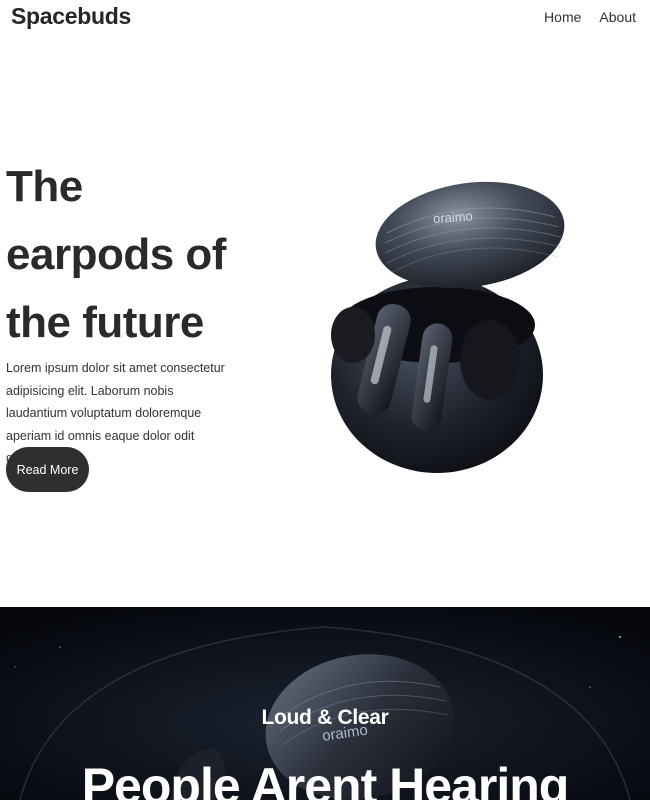  What do you see at coordinates (325, 18) in the screenshot?
I see `site-header: Spacebuds Home About` at bounding box center [325, 18].